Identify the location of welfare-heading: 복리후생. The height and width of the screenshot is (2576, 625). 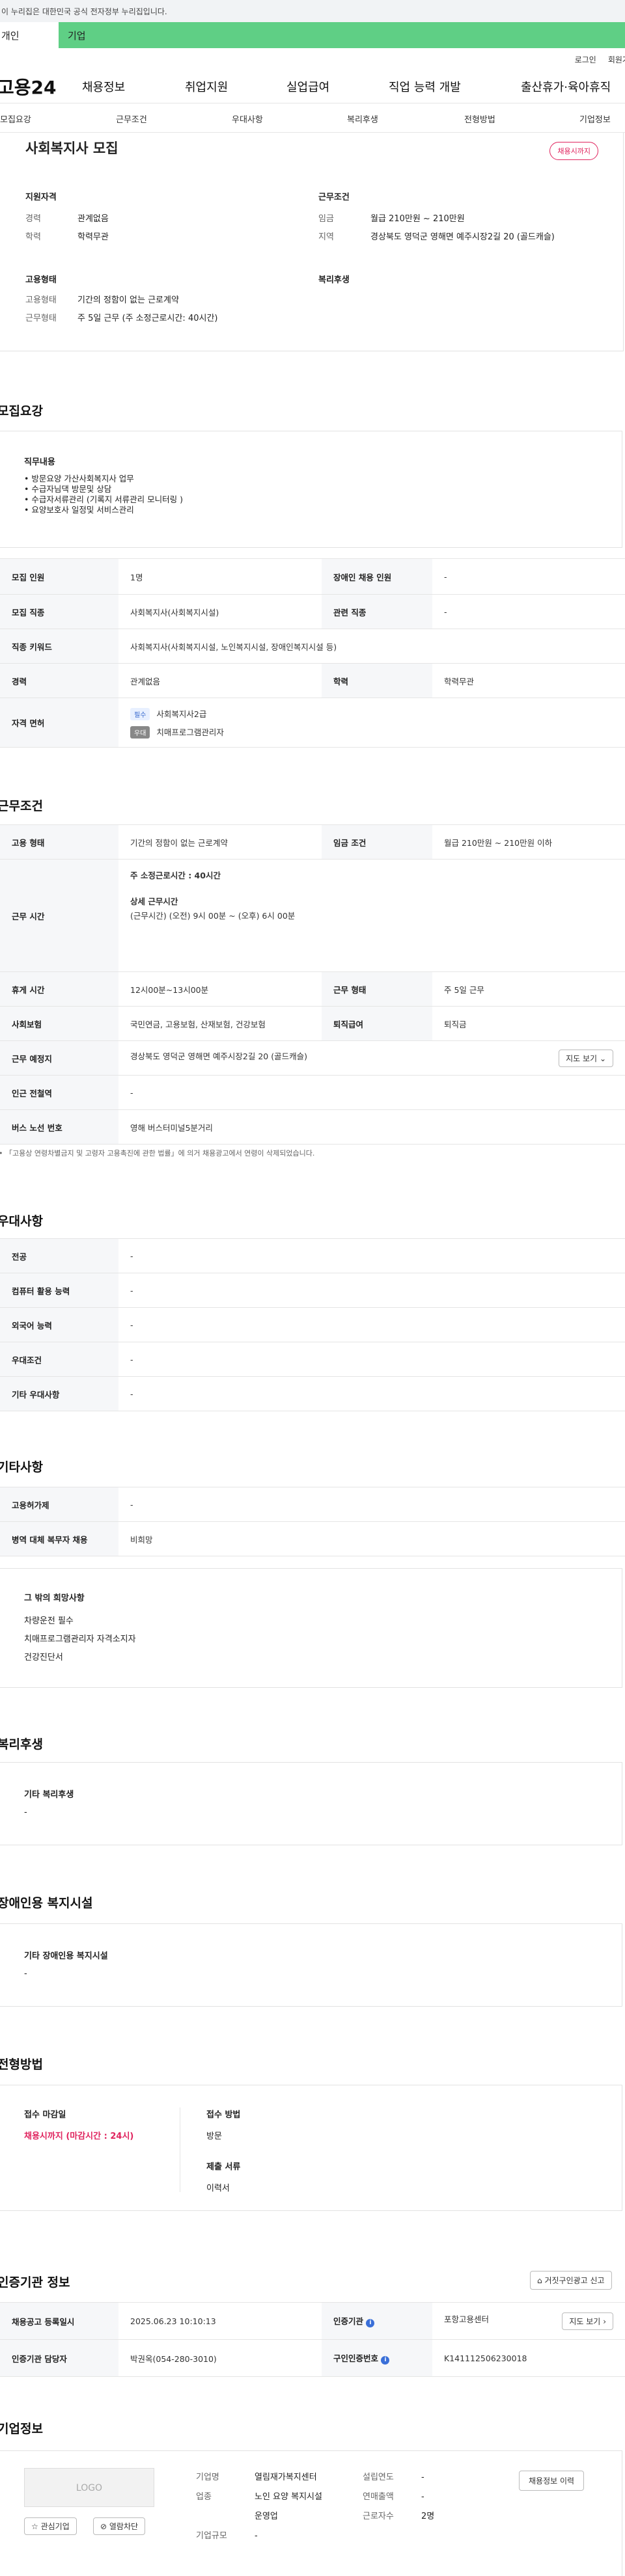
(334, 280).